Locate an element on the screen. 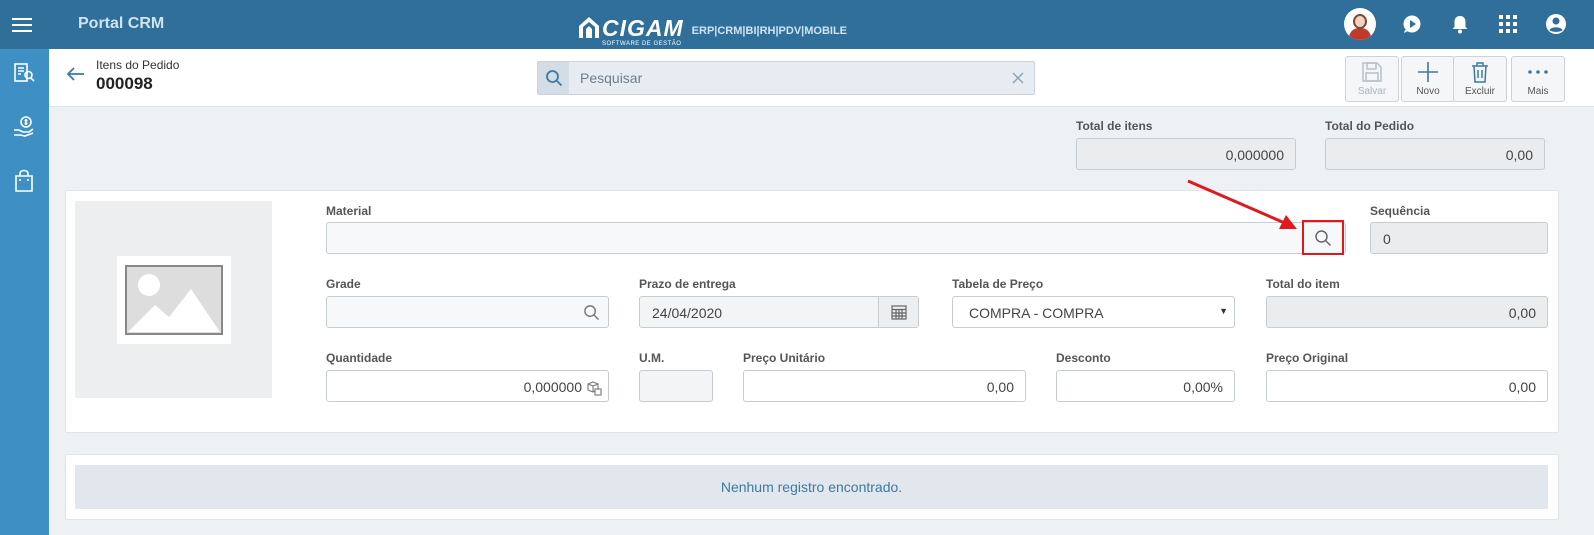  discount-input: 0,00% is located at coordinates (1145, 386).